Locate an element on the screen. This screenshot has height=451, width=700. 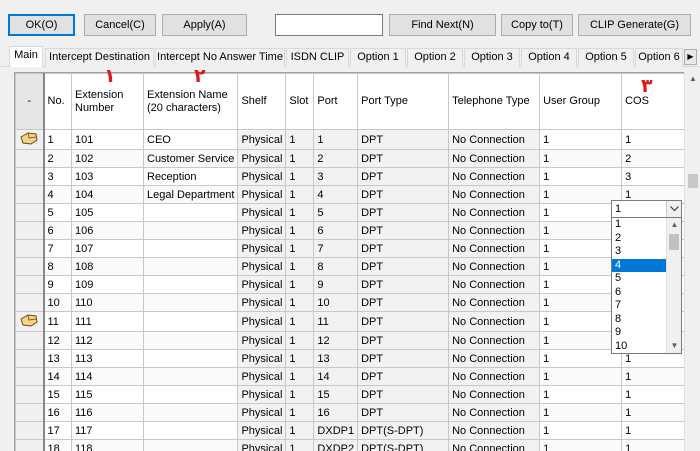
cell-no: 5 is located at coordinates (57, 212).